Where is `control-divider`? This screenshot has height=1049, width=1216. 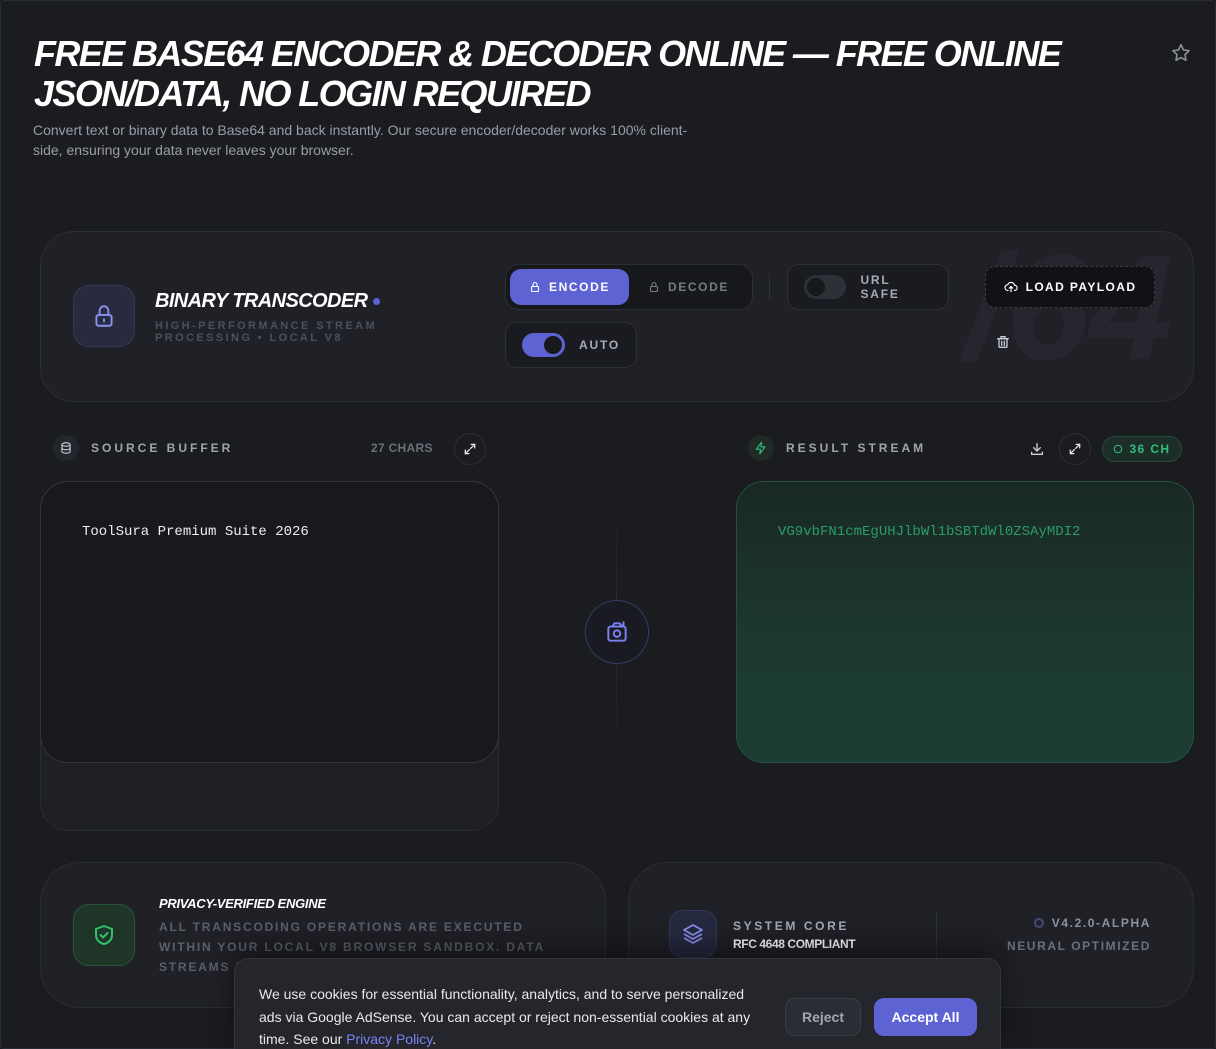 control-divider is located at coordinates (769, 287).